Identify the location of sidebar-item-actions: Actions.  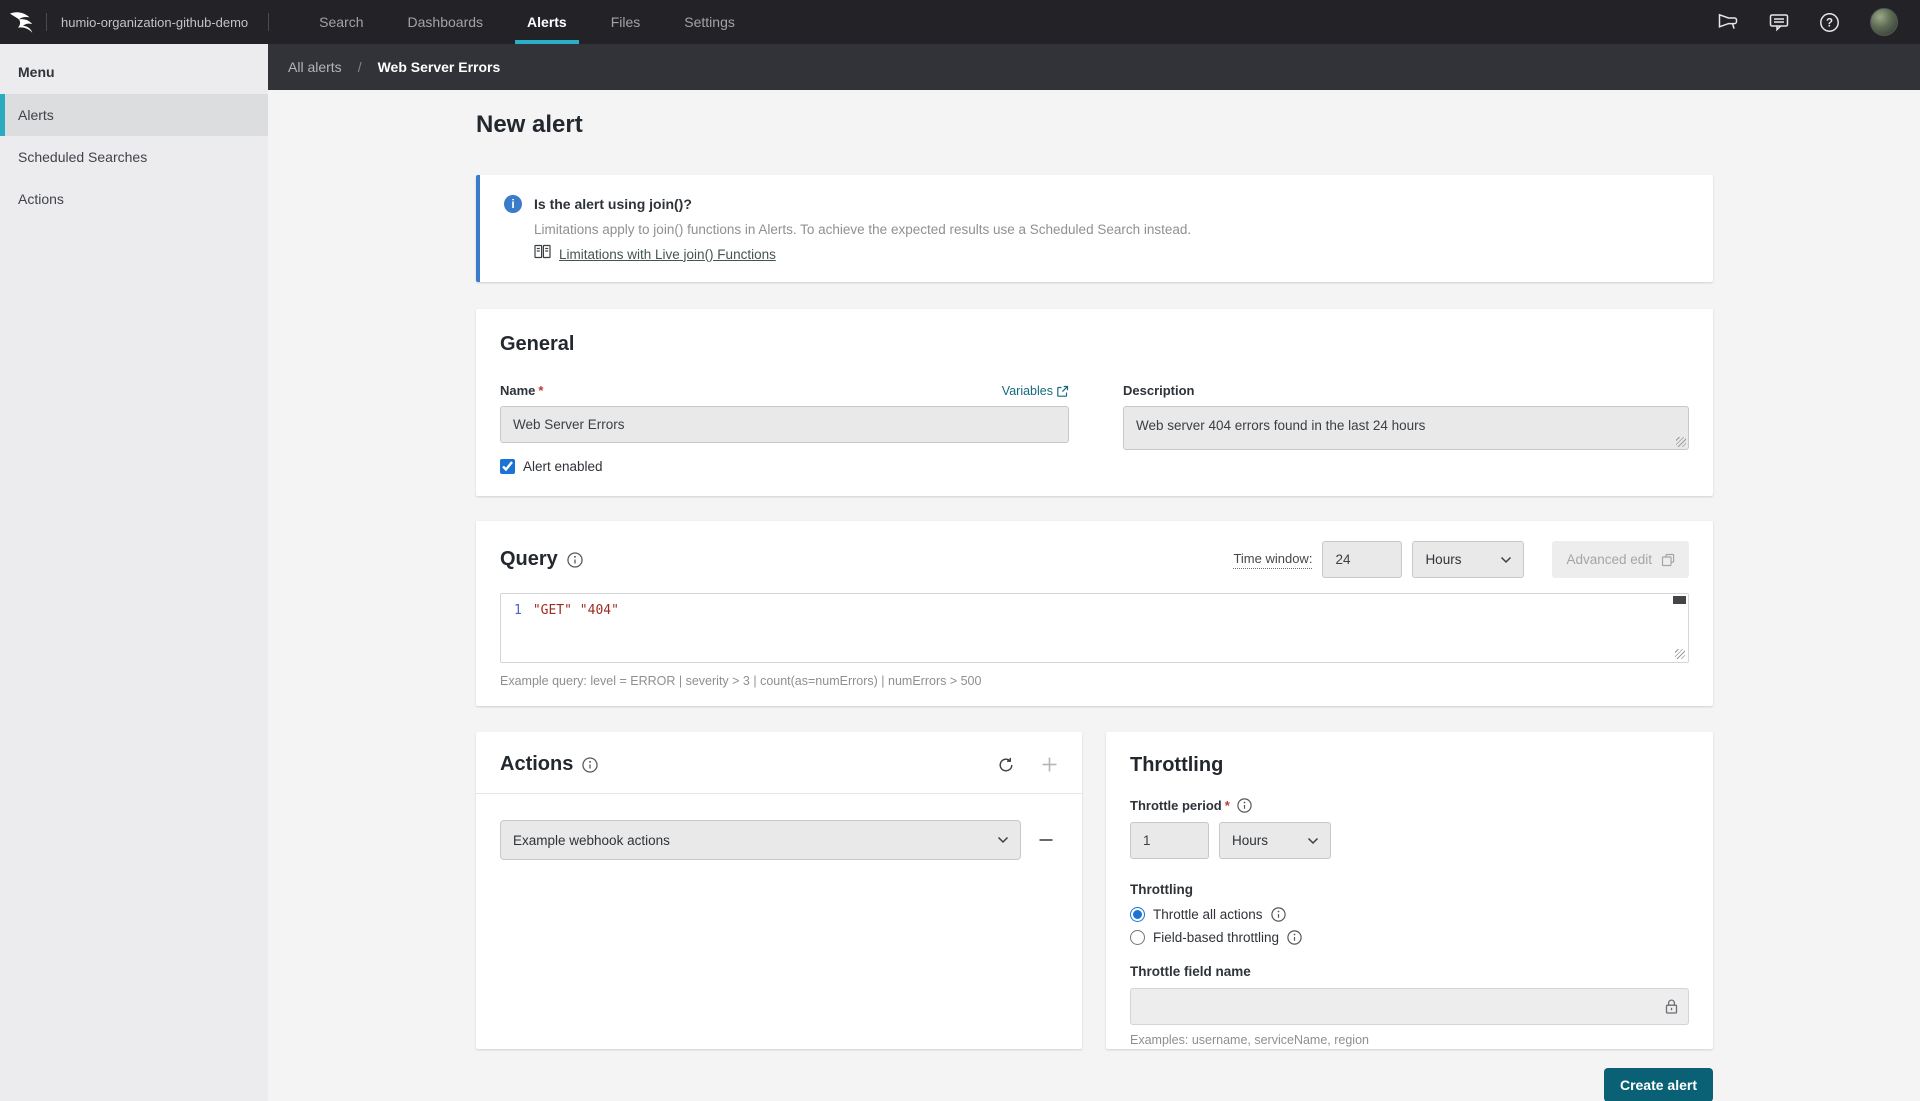
(134, 199).